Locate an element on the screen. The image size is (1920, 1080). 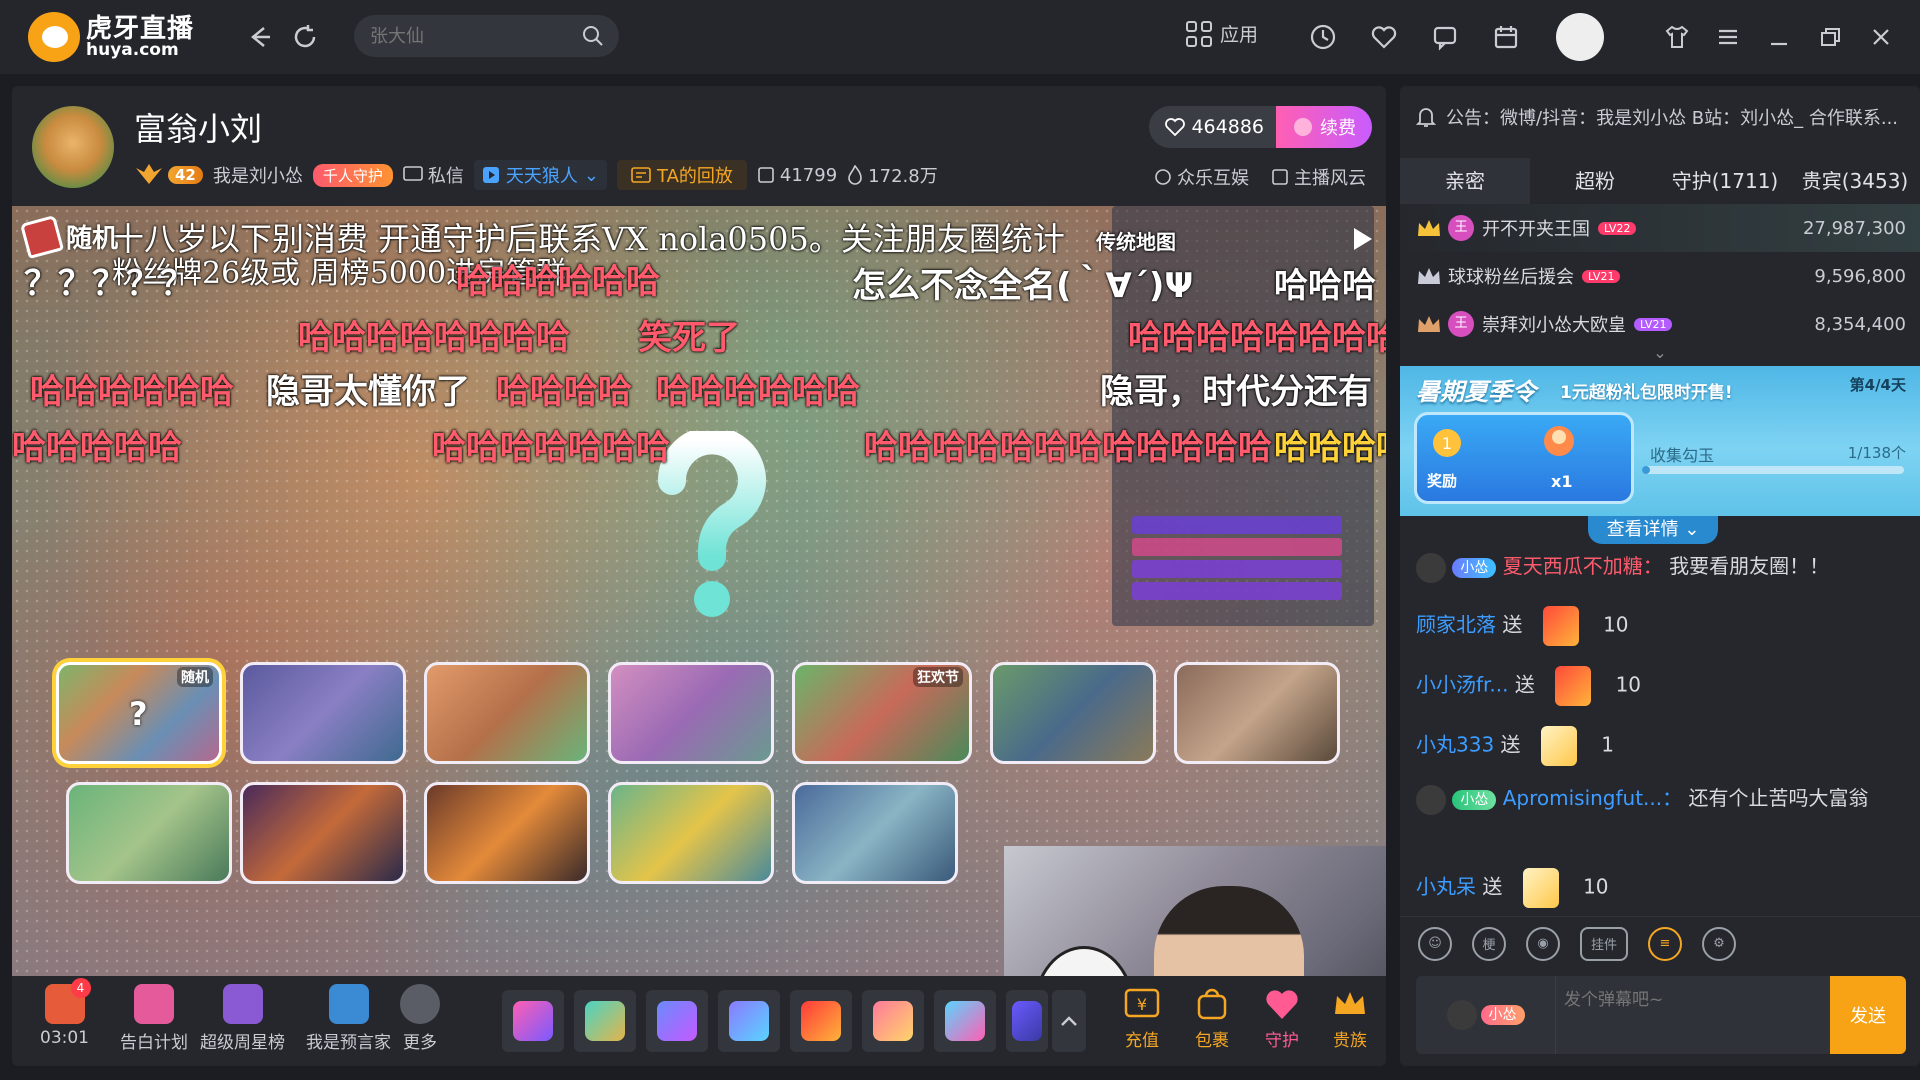
replay-label: TA的回放 is located at coordinates (694, 176).